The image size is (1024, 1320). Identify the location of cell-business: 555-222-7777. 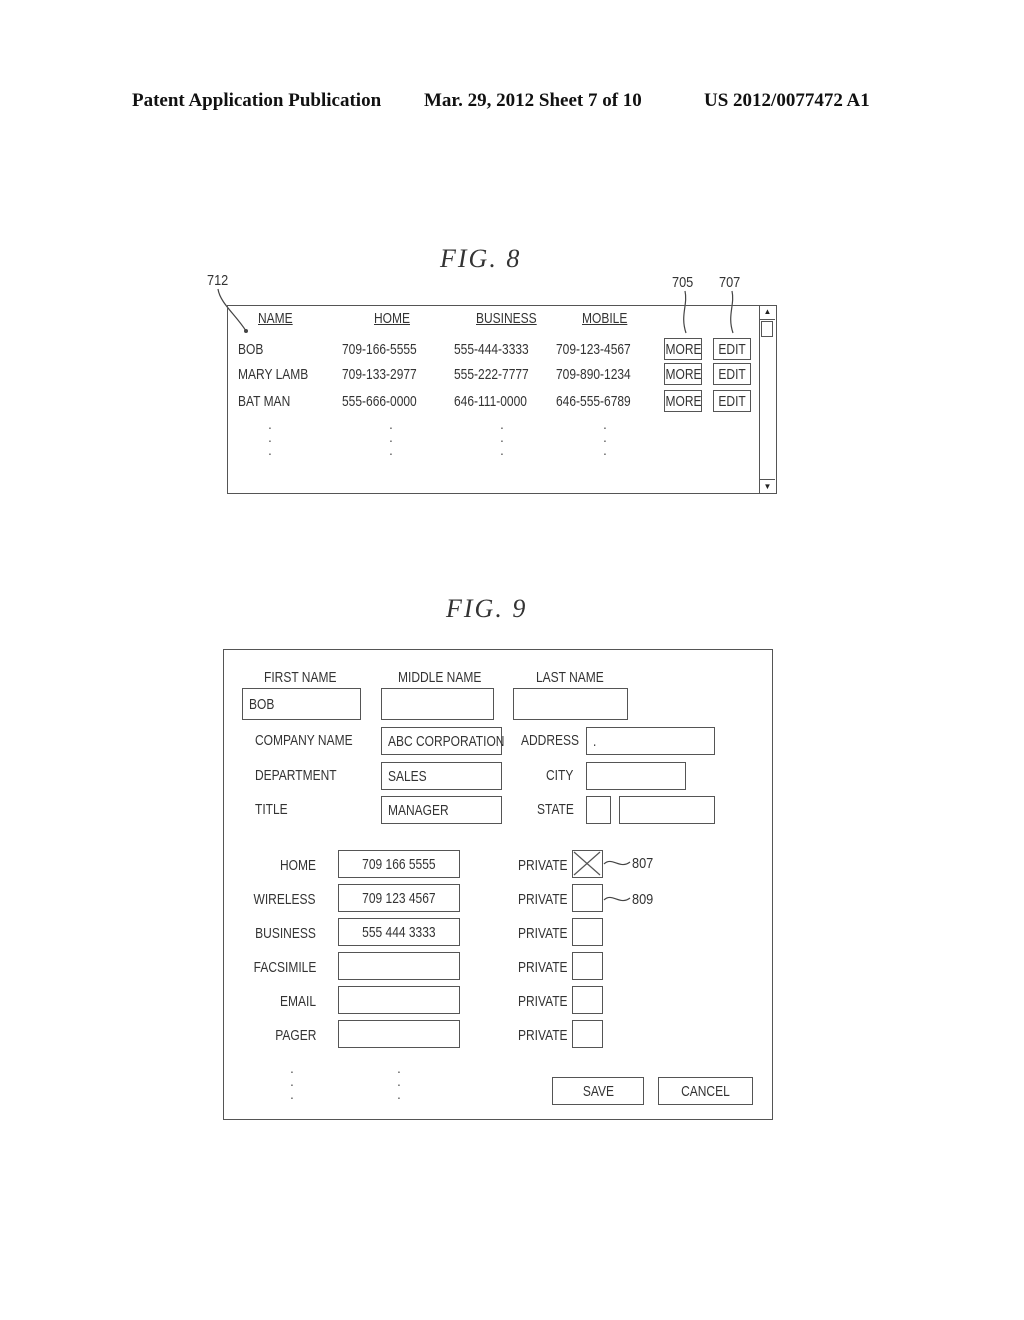
(491, 374).